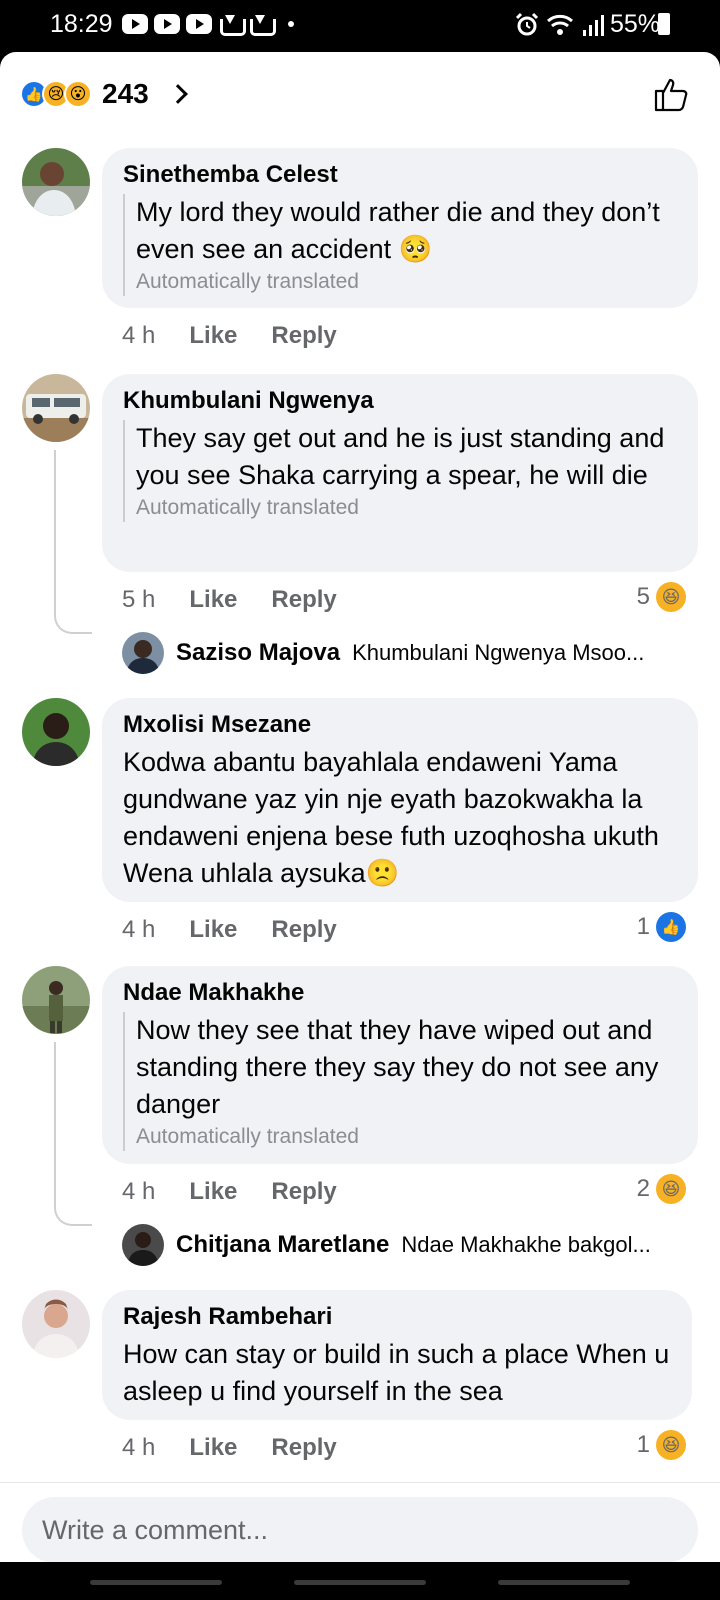  What do you see at coordinates (564, 1582) in the screenshot?
I see `back-button` at bounding box center [564, 1582].